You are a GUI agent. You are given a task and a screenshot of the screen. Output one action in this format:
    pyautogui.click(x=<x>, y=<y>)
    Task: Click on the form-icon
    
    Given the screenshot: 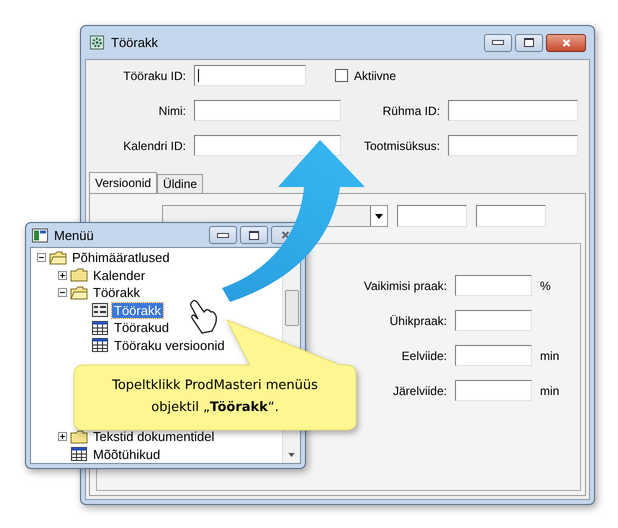 What is the action you would take?
    pyautogui.click(x=100, y=310)
    